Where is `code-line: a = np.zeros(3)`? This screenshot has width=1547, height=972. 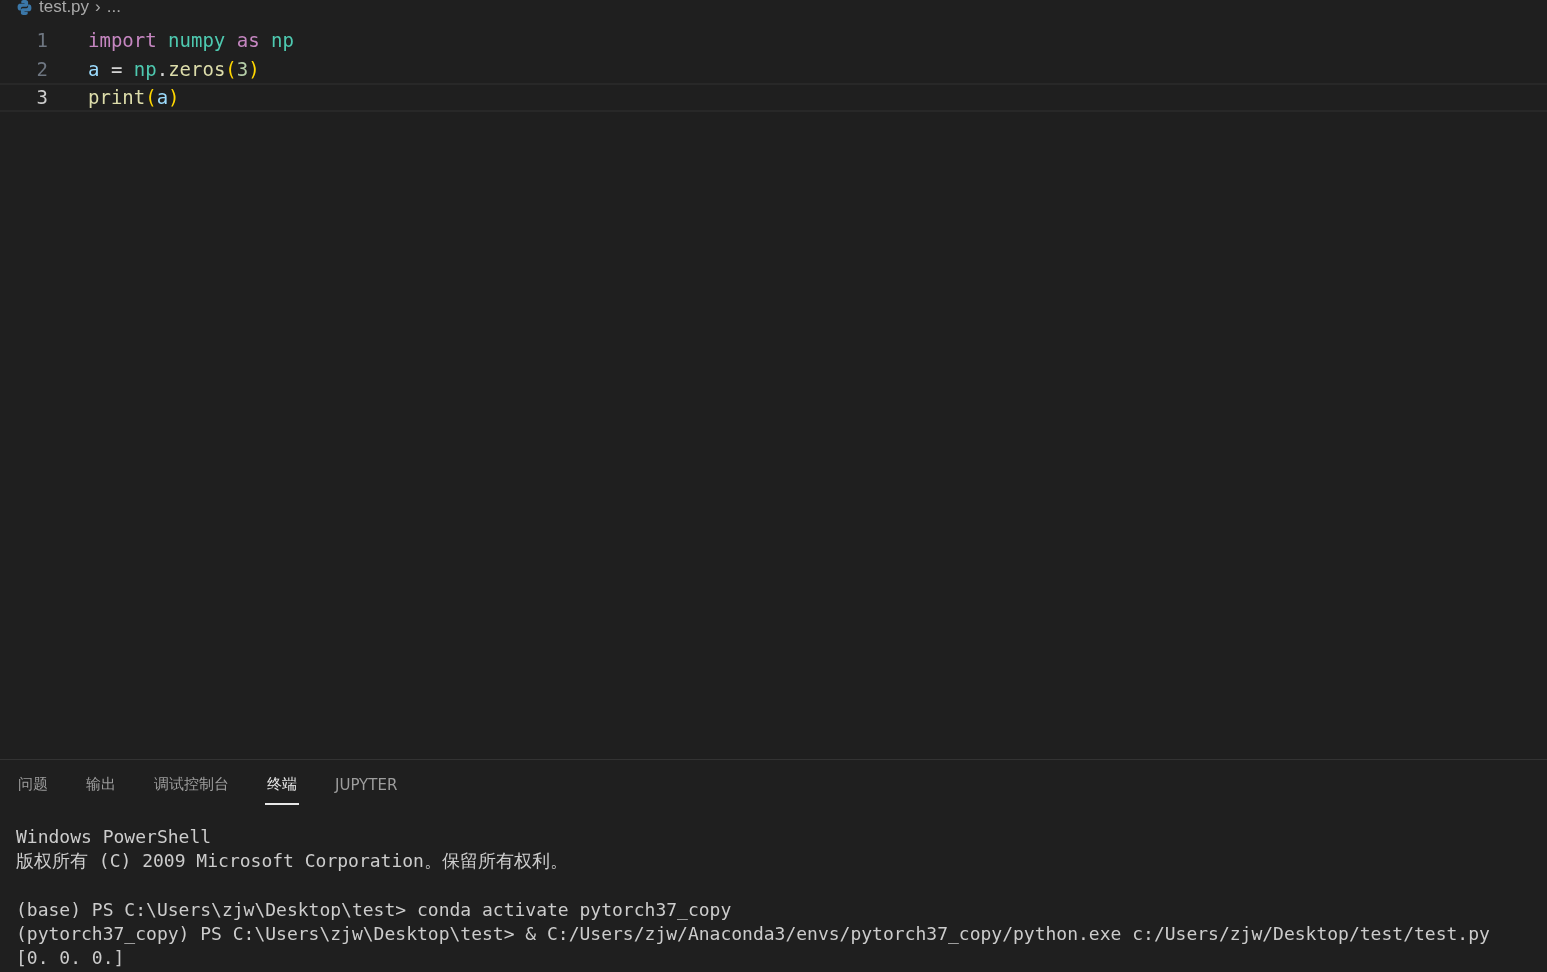 code-line: a = np.zeros(3) is located at coordinates (174, 68).